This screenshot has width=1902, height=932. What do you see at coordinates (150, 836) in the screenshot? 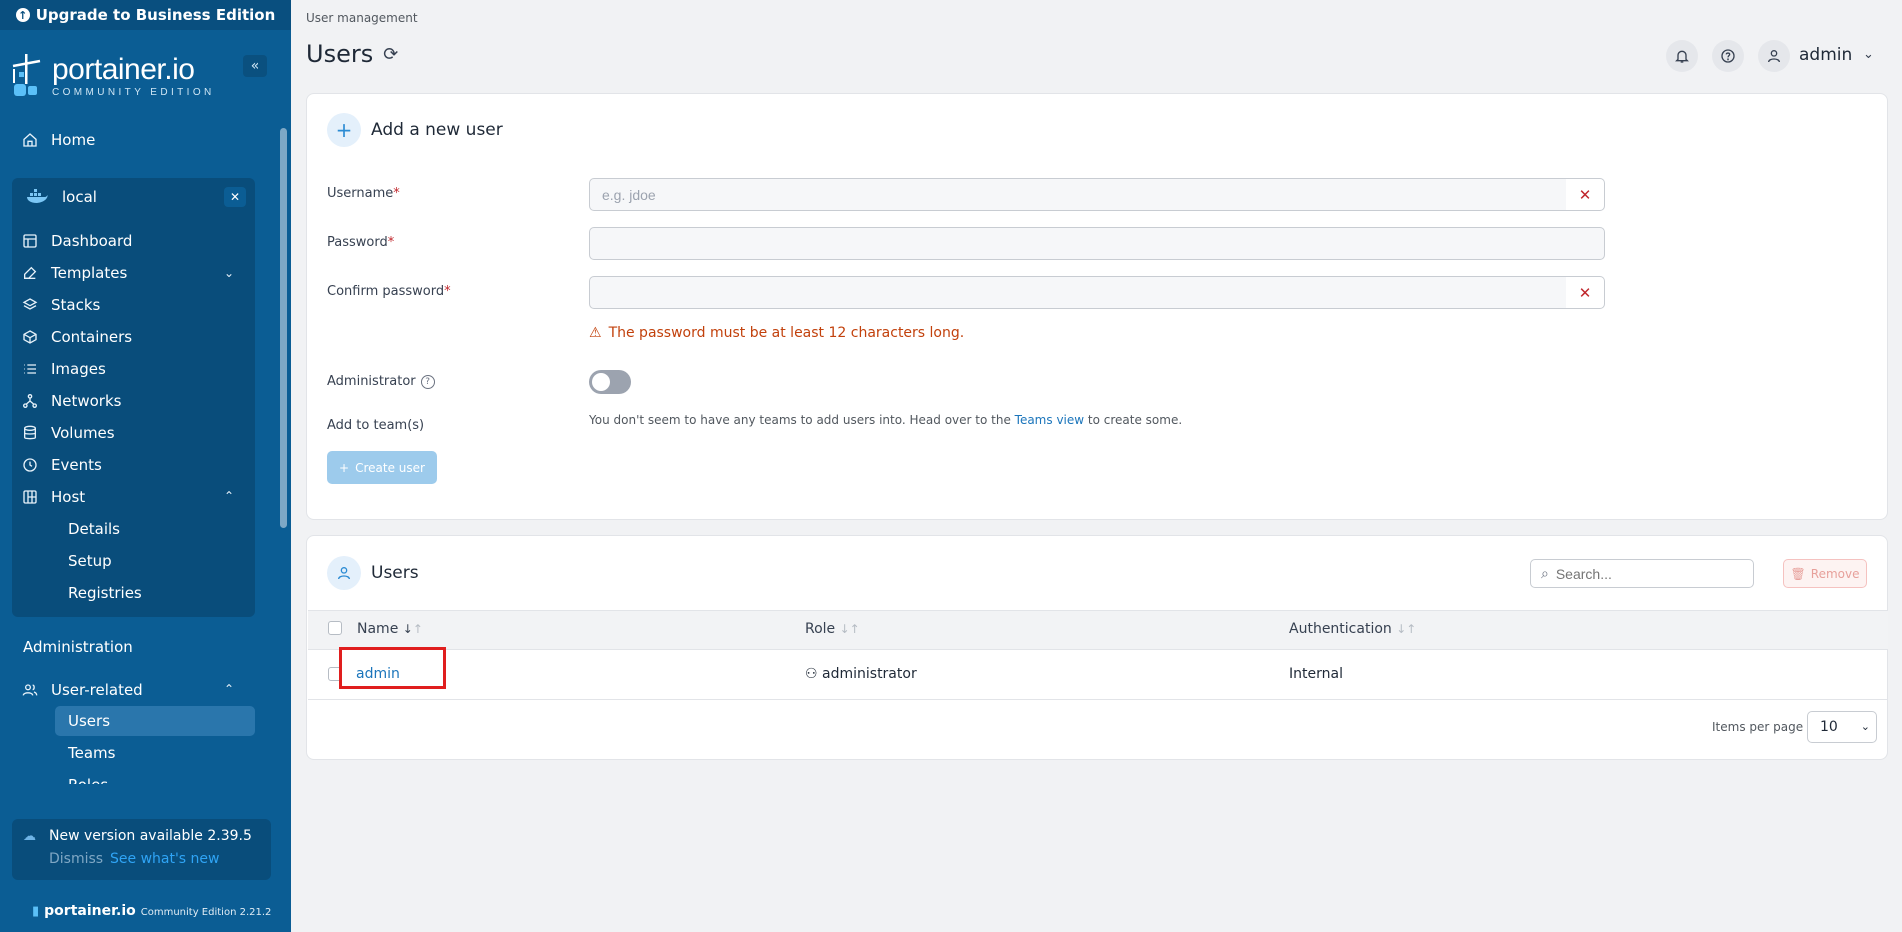
I see `update-title: New version available 2.39.5` at bounding box center [150, 836].